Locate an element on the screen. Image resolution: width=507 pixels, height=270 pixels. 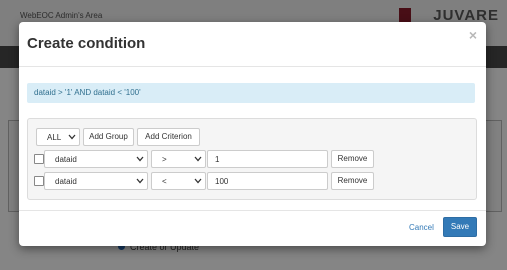
cancel-button: Cancel is located at coordinates (421, 227).